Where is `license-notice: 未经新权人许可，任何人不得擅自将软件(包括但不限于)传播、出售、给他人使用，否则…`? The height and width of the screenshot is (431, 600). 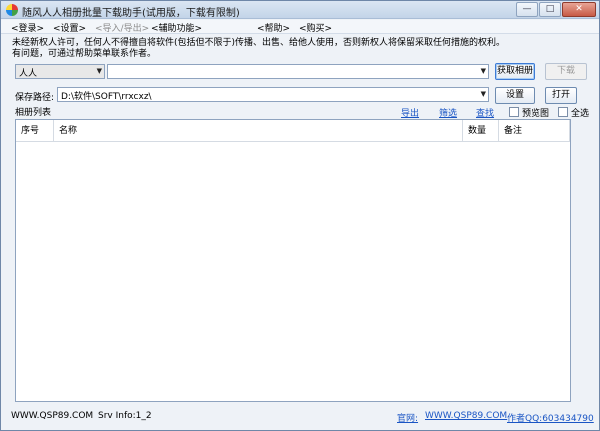 license-notice: 未经新权人许可，任何人不得擅自将软件(包括但不限于)传播、出售、给他人使用，否则… is located at coordinates (258, 49).